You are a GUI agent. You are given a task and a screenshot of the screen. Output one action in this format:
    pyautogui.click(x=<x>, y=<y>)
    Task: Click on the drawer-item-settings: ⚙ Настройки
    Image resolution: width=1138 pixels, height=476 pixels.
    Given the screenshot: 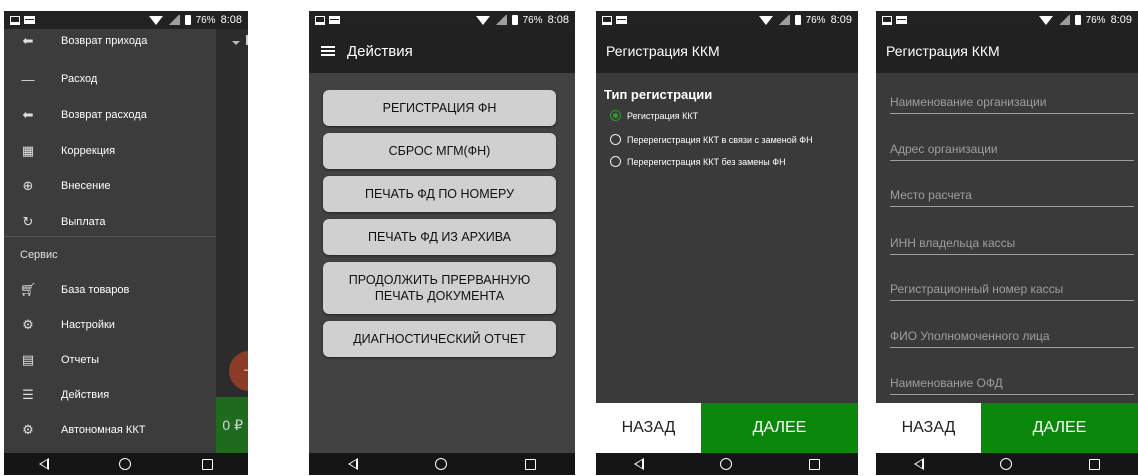 What is the action you would take?
    pyautogui.click(x=110, y=325)
    